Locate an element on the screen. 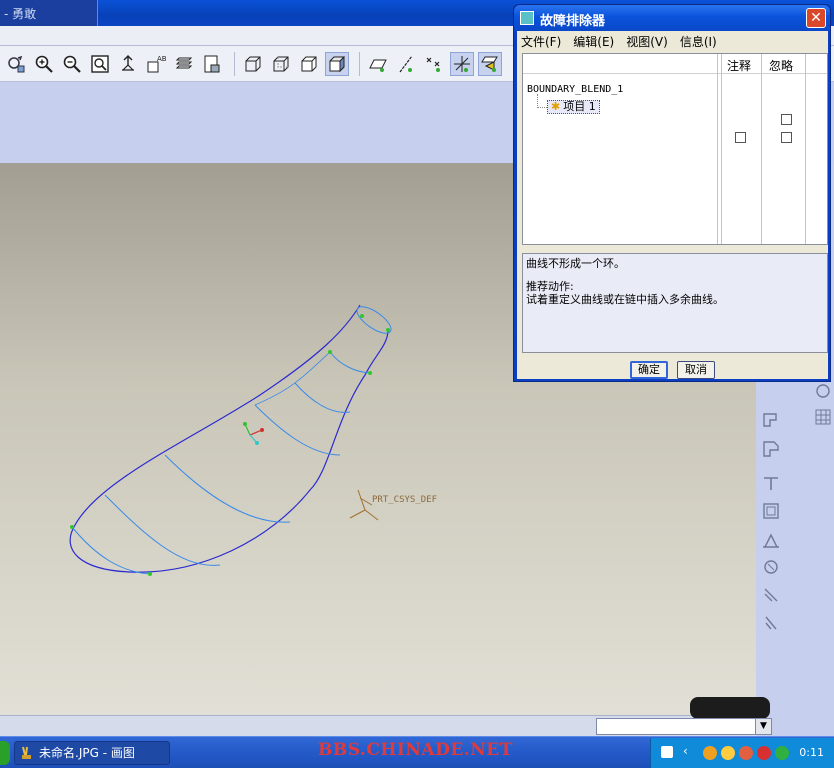 The width and height of the screenshot is (834, 768). filter-select: ▼ is located at coordinates (684, 726).